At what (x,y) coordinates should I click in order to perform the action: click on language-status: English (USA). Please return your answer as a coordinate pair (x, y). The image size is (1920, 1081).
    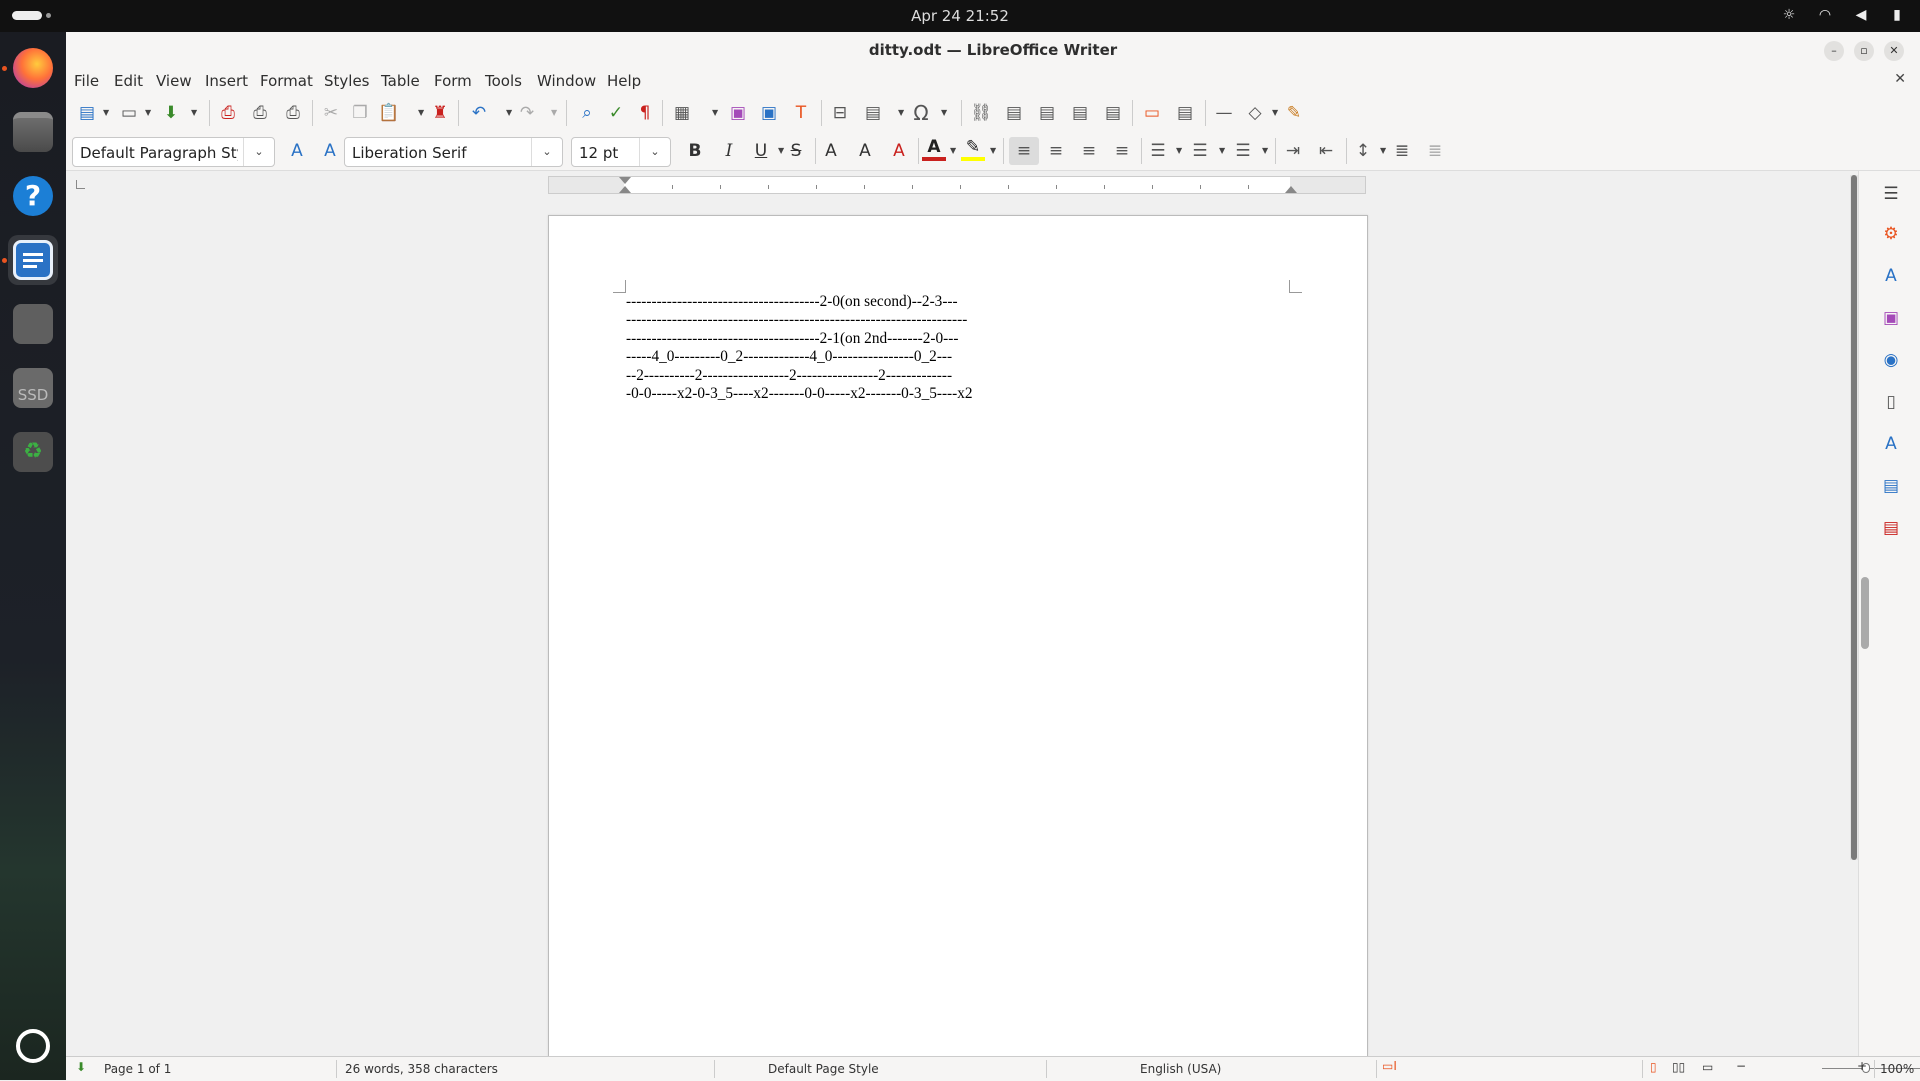
    Looking at the image, I should click on (1180, 1069).